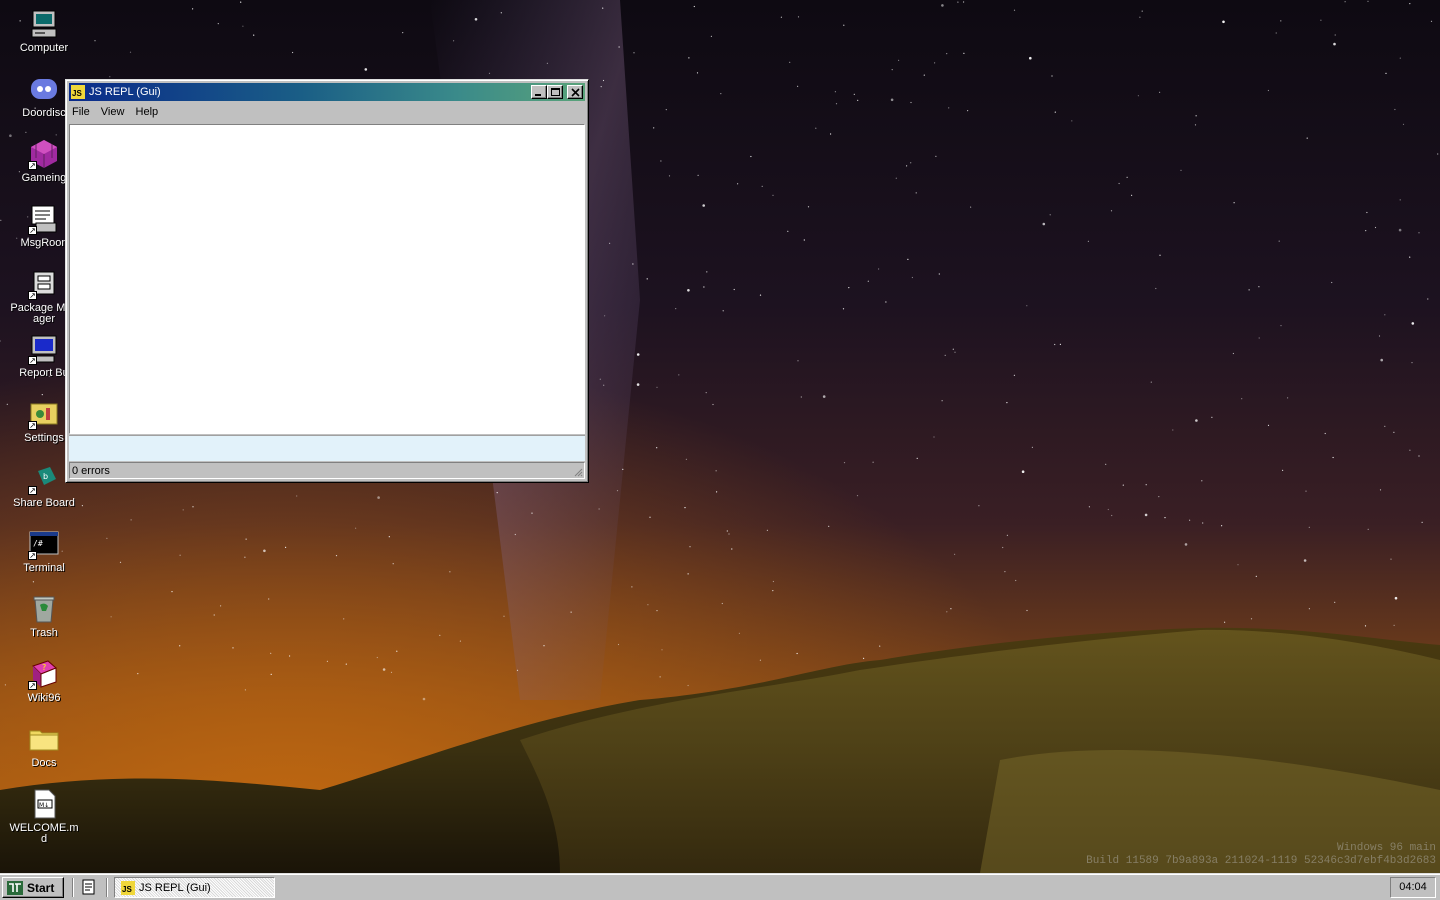 This screenshot has width=1440, height=900. I want to click on settings-icon: ↗, so click(44, 414).